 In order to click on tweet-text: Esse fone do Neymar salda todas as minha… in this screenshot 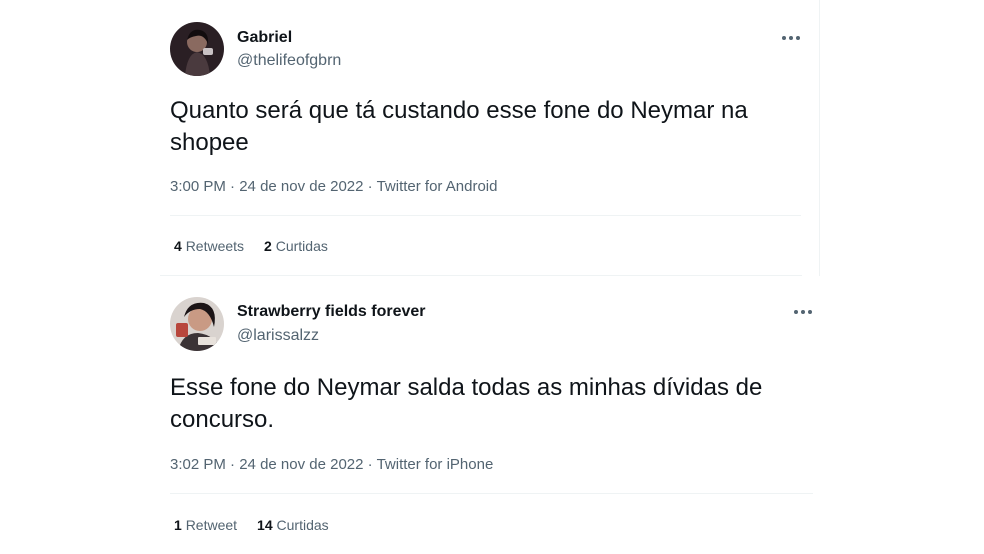, I will do `click(466, 403)`.